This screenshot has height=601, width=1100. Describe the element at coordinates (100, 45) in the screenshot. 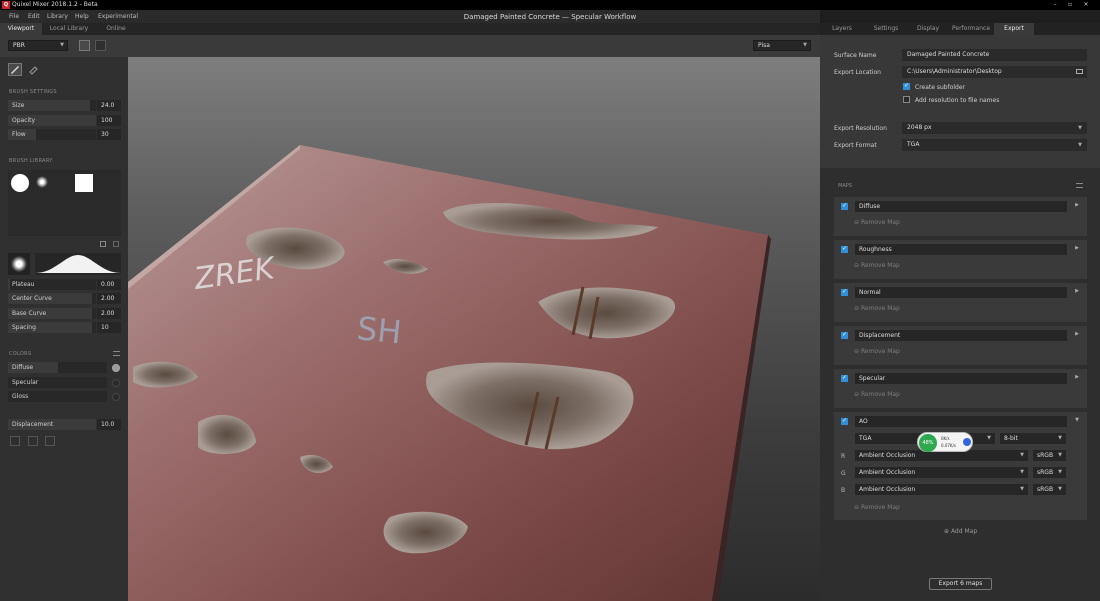

I see `grid-view-icon` at that location.